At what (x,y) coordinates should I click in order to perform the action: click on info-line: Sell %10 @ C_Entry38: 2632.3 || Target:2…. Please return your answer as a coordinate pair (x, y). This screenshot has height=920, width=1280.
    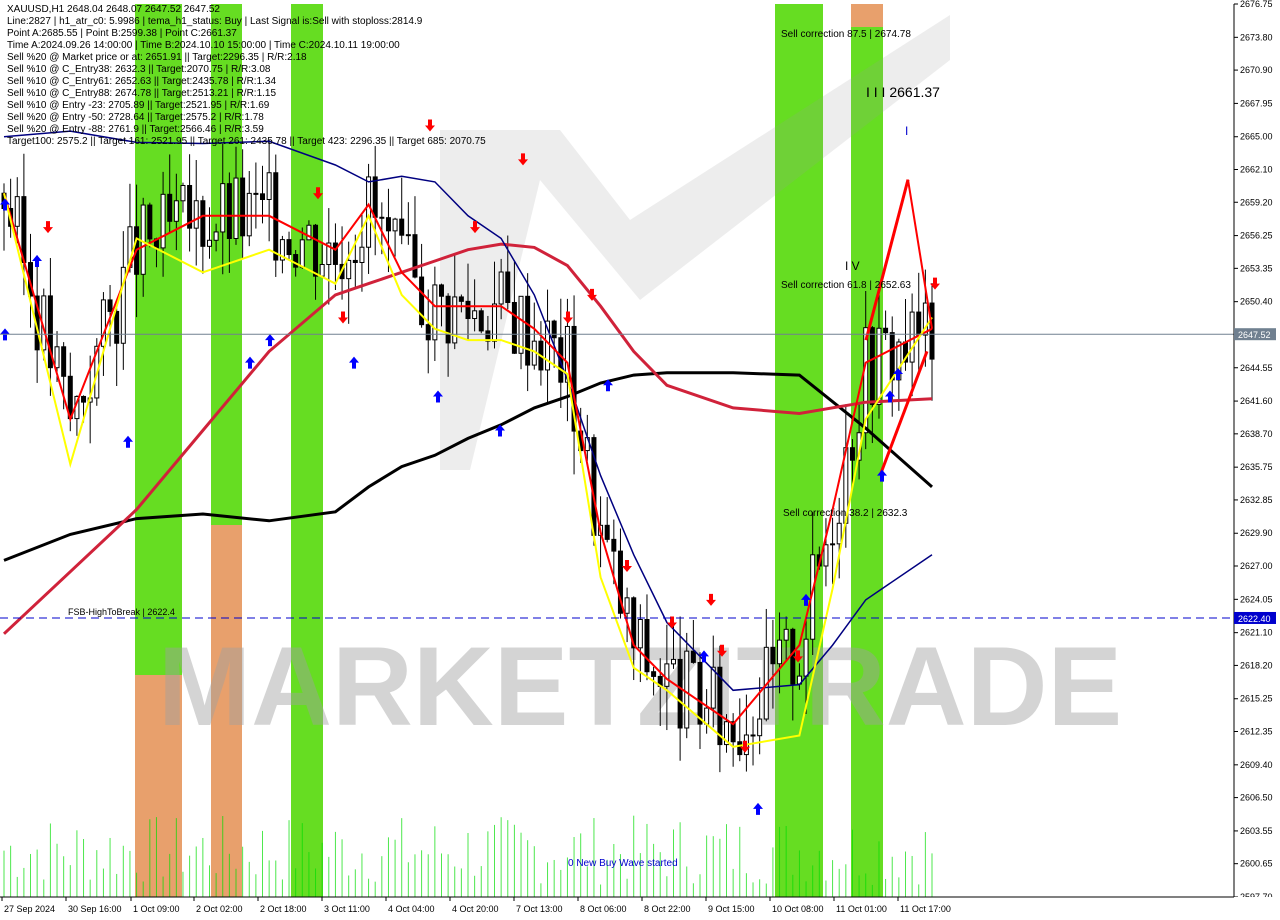
    Looking at the image, I should click on (139, 69).